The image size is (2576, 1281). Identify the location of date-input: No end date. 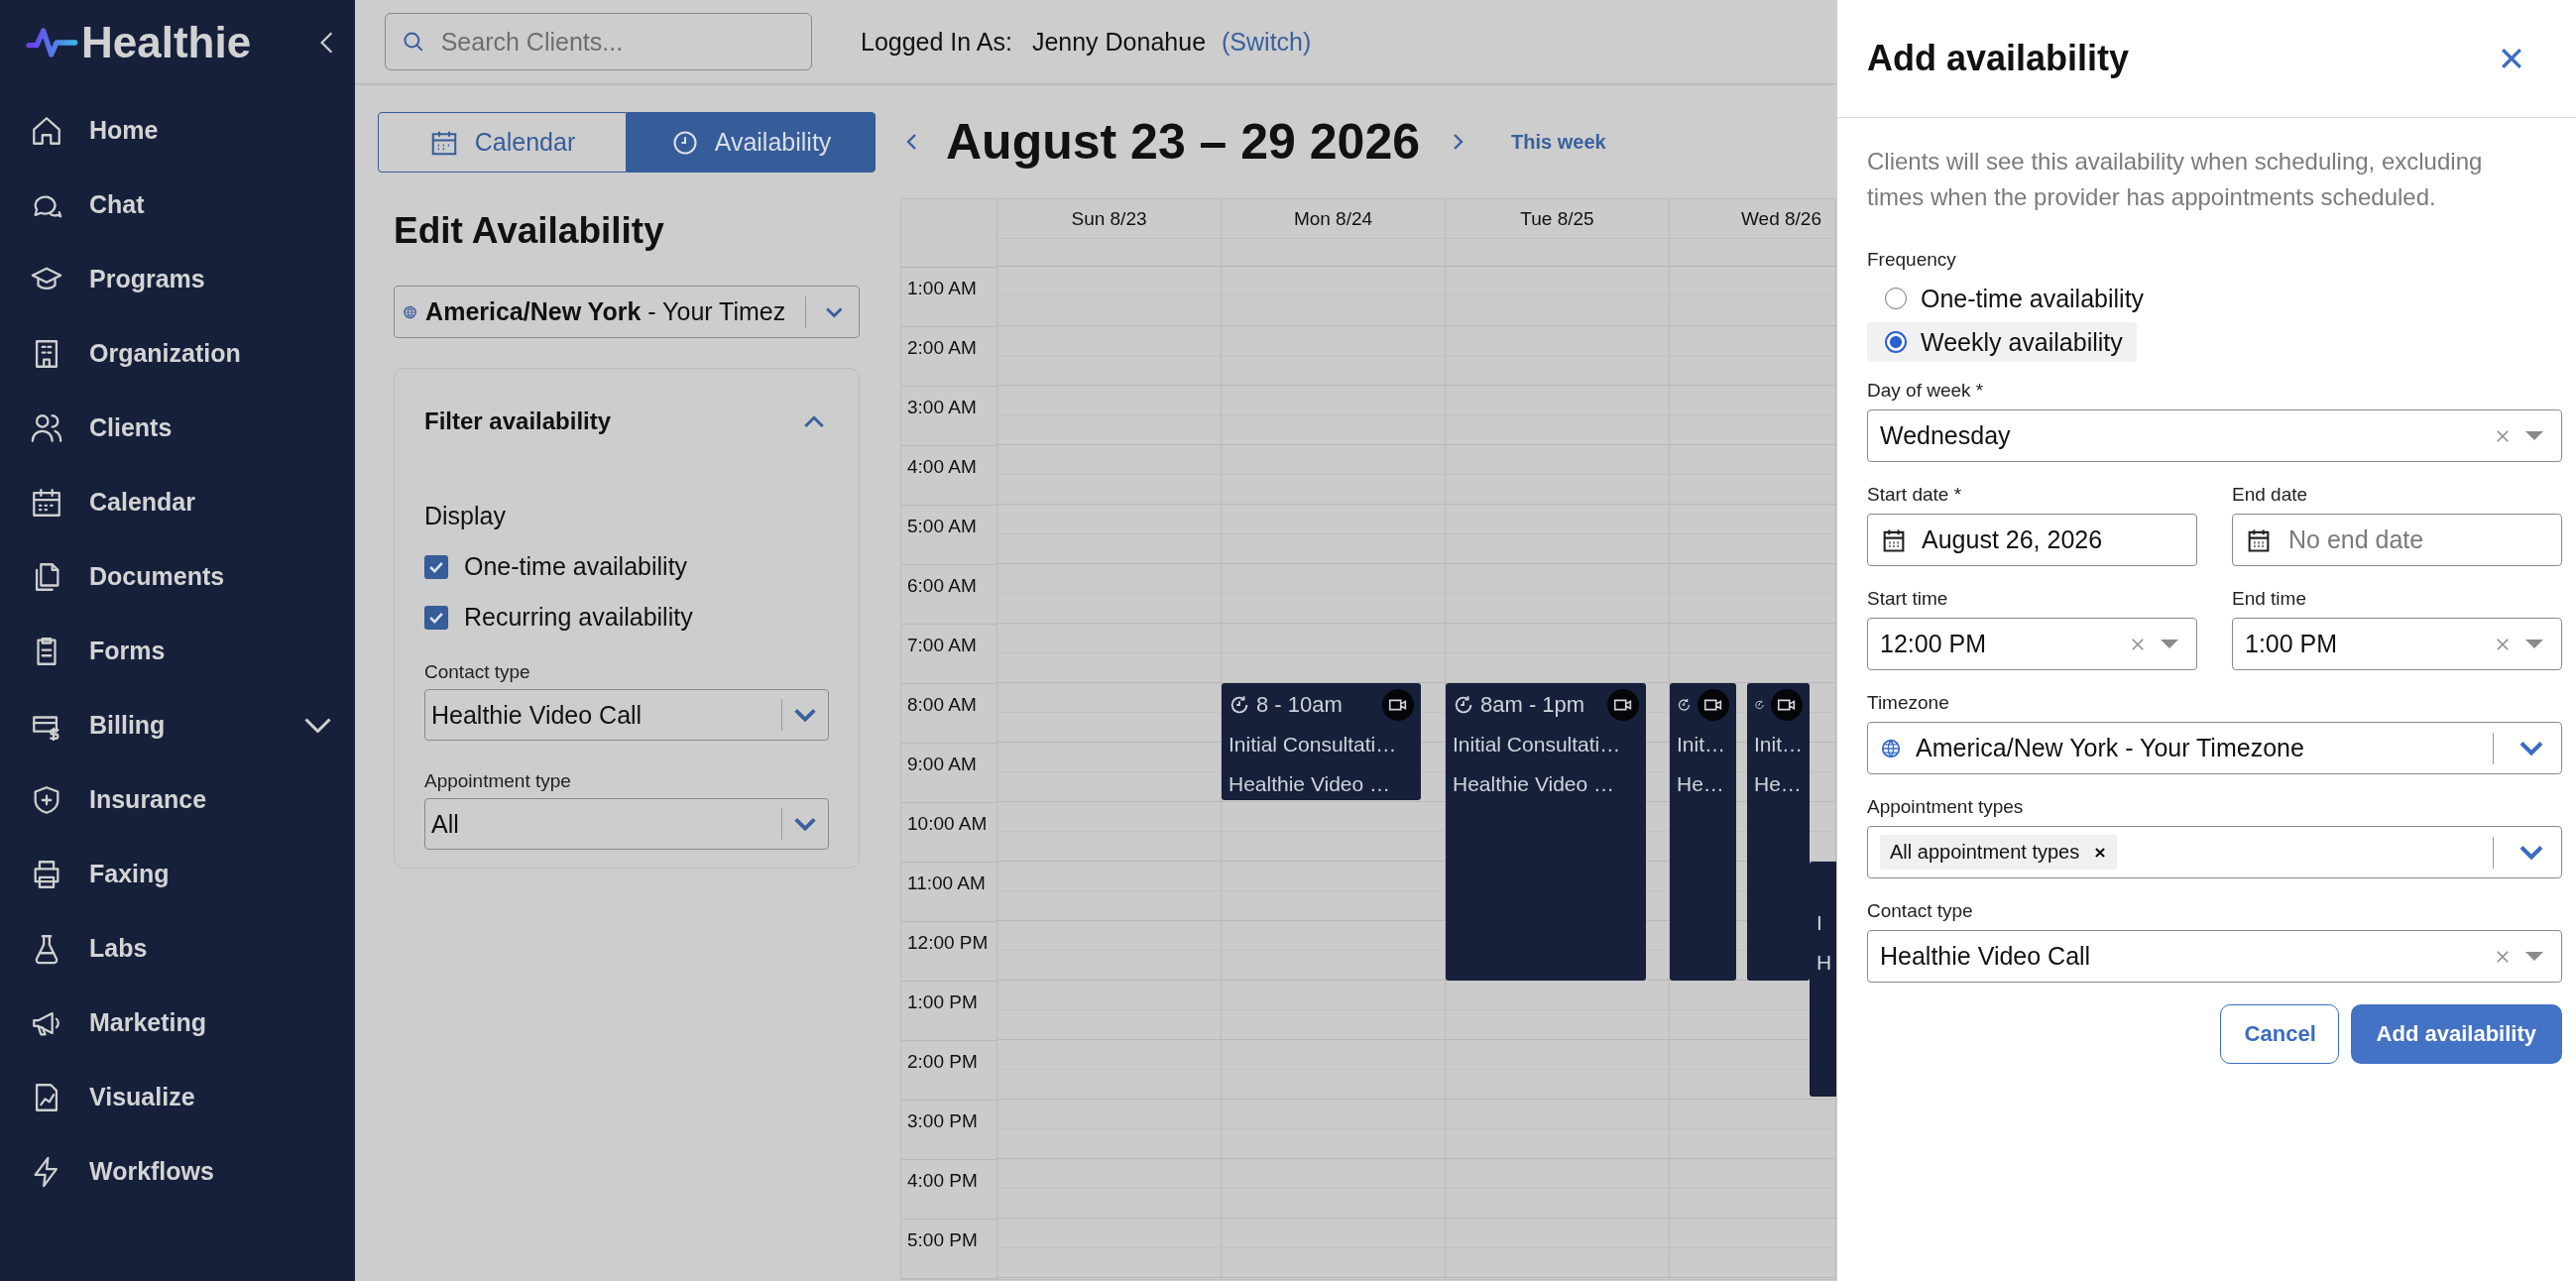
(2414, 539).